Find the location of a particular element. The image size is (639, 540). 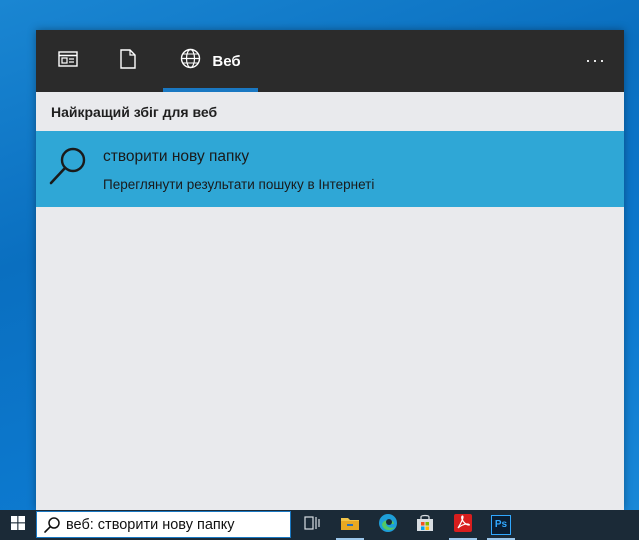

windows-start-icon is located at coordinates (18, 525).